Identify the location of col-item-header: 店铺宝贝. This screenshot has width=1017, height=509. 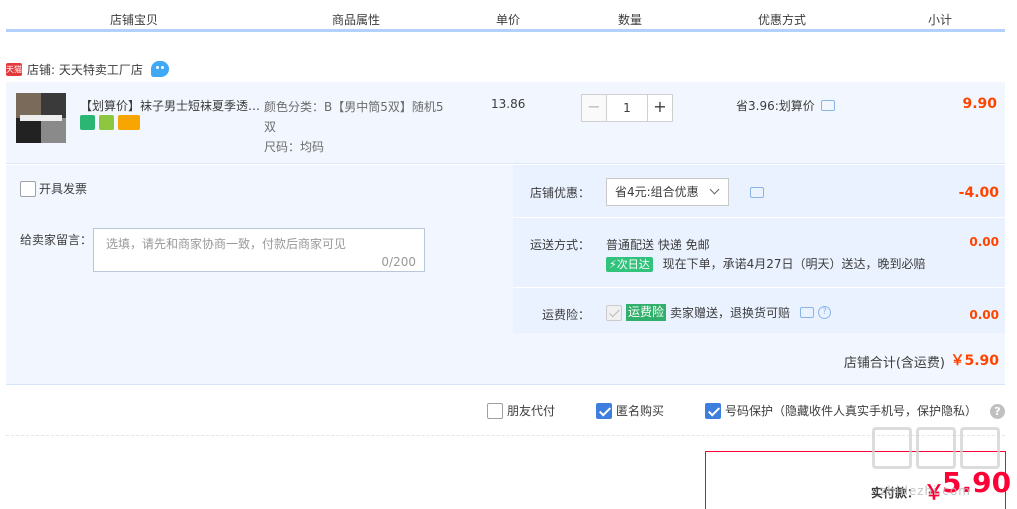
(134, 20).